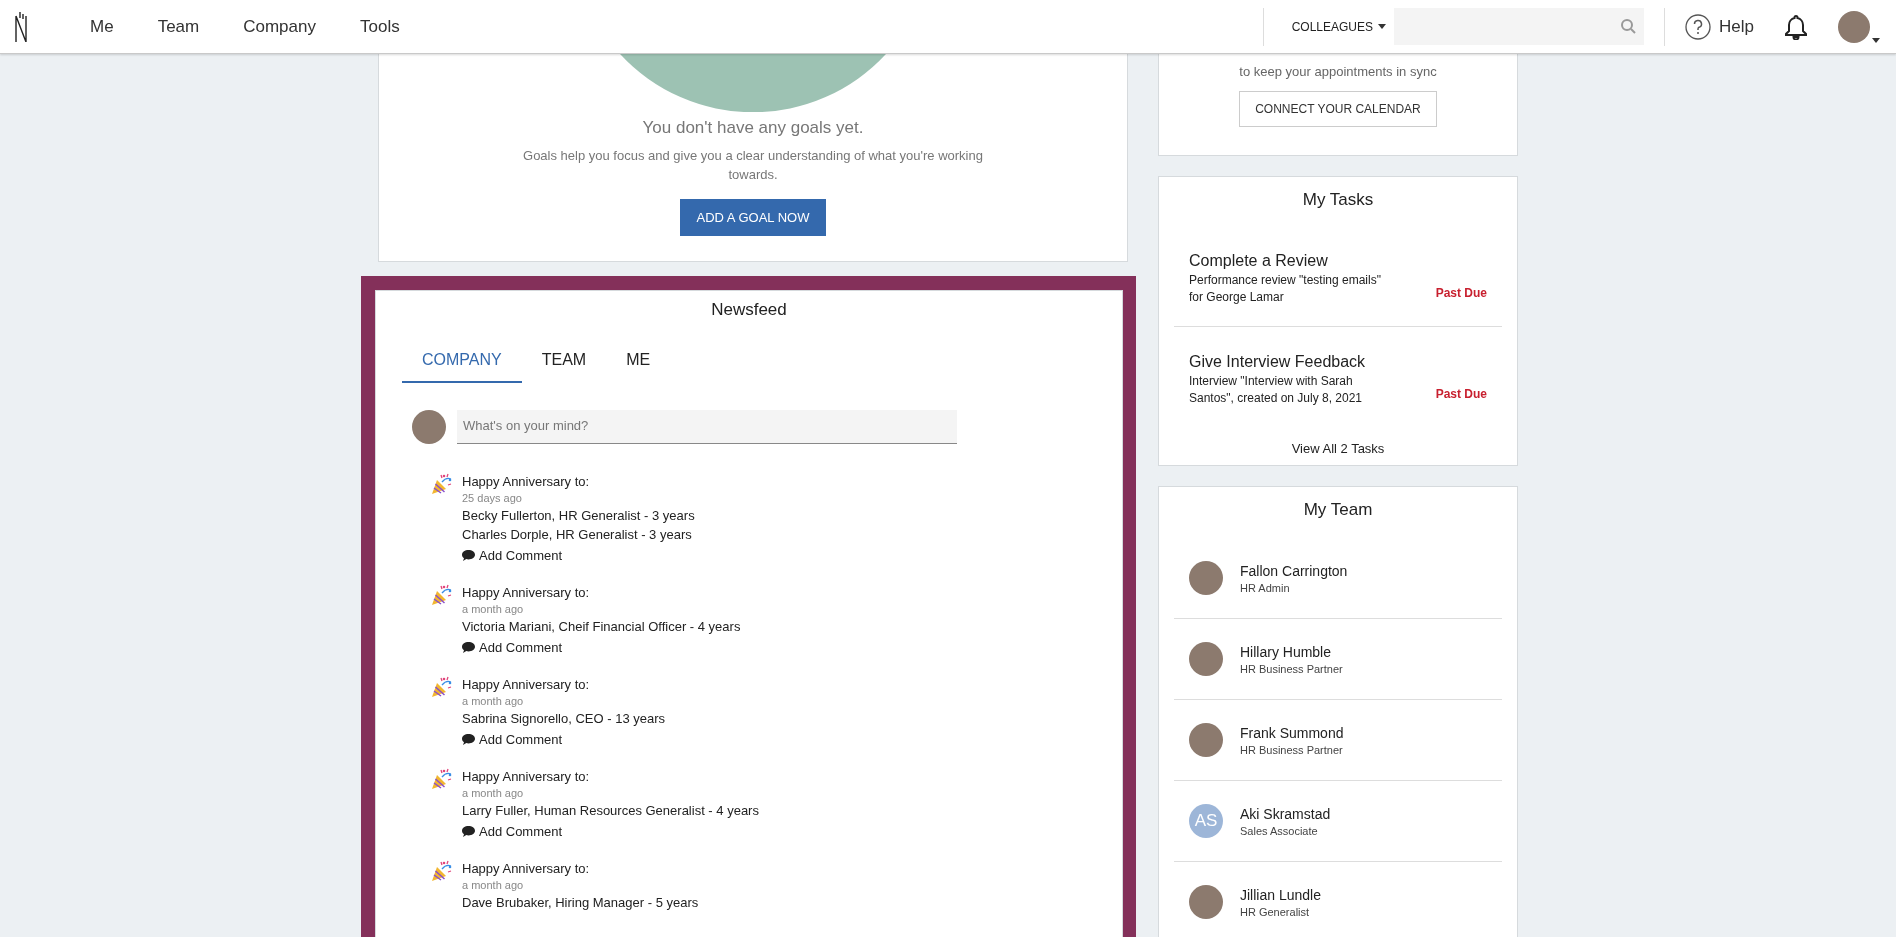 Image resolution: width=1896 pixels, height=937 pixels. What do you see at coordinates (1312, 362) in the screenshot?
I see `task-title: Give Interview Feedback` at bounding box center [1312, 362].